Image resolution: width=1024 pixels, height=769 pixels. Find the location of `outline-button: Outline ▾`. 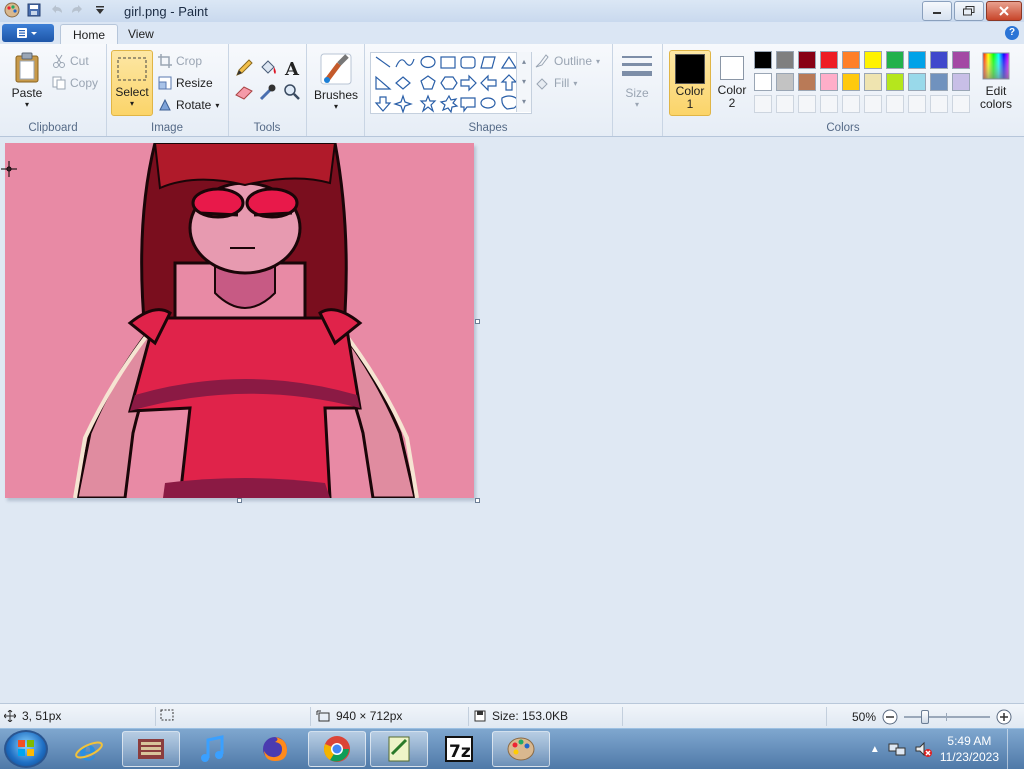

outline-button: Outline ▾ is located at coordinates (567, 61).